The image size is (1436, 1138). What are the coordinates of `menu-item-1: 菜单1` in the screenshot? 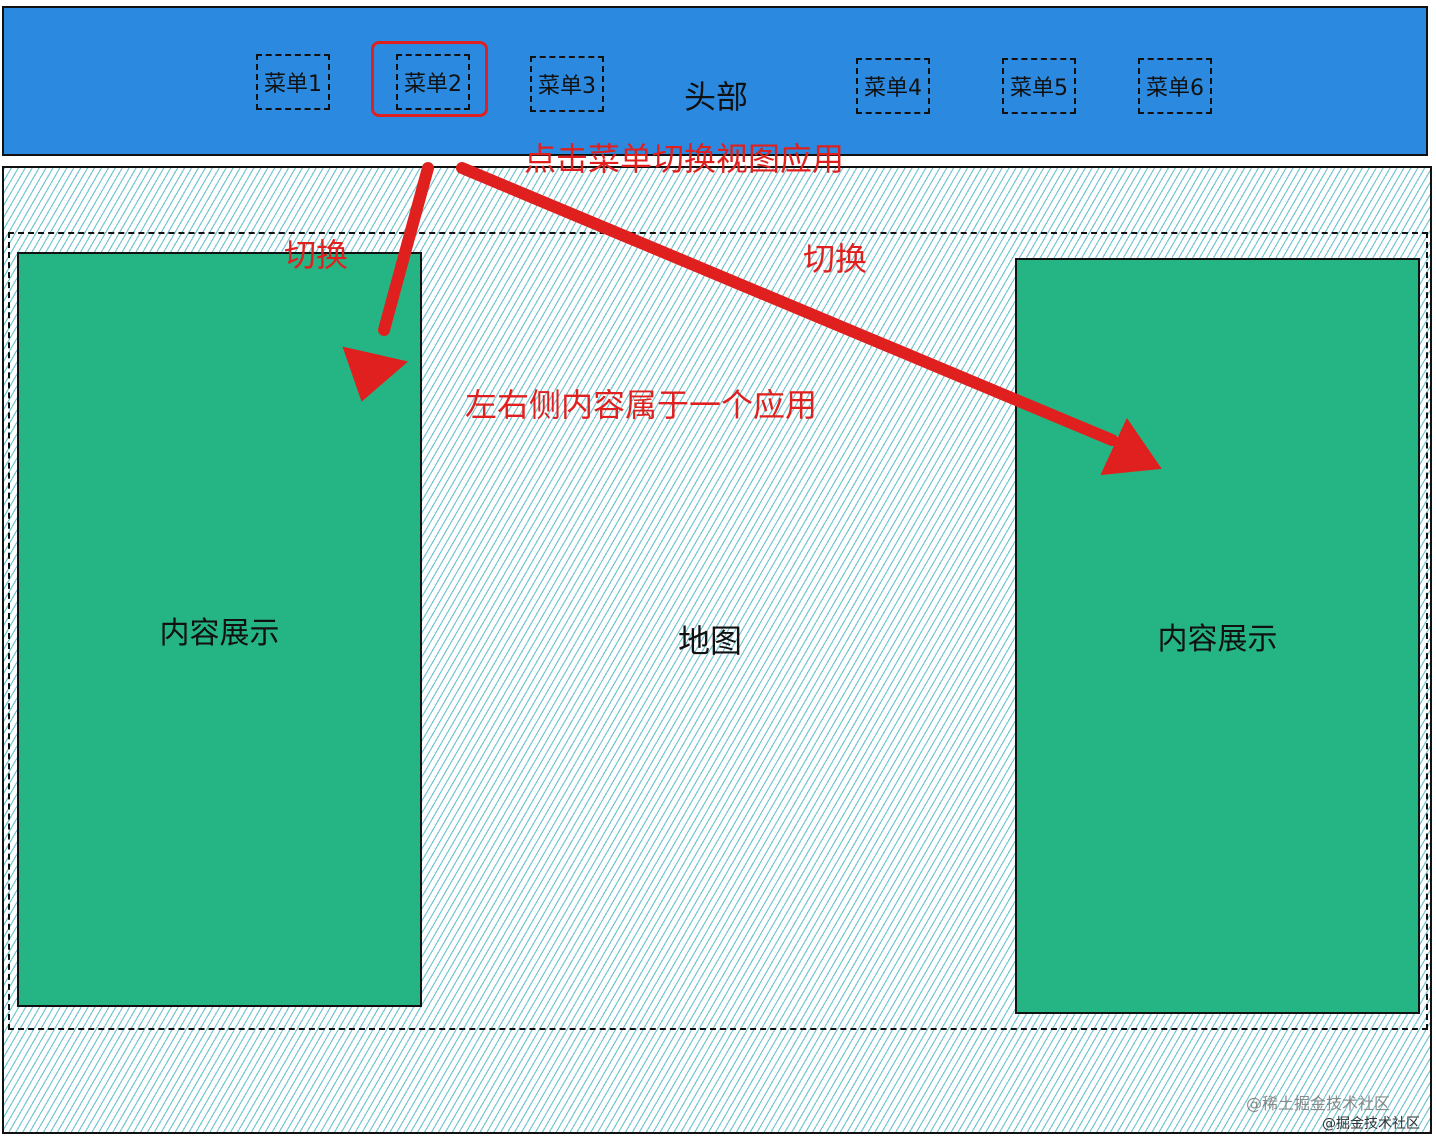 It's located at (293, 82).